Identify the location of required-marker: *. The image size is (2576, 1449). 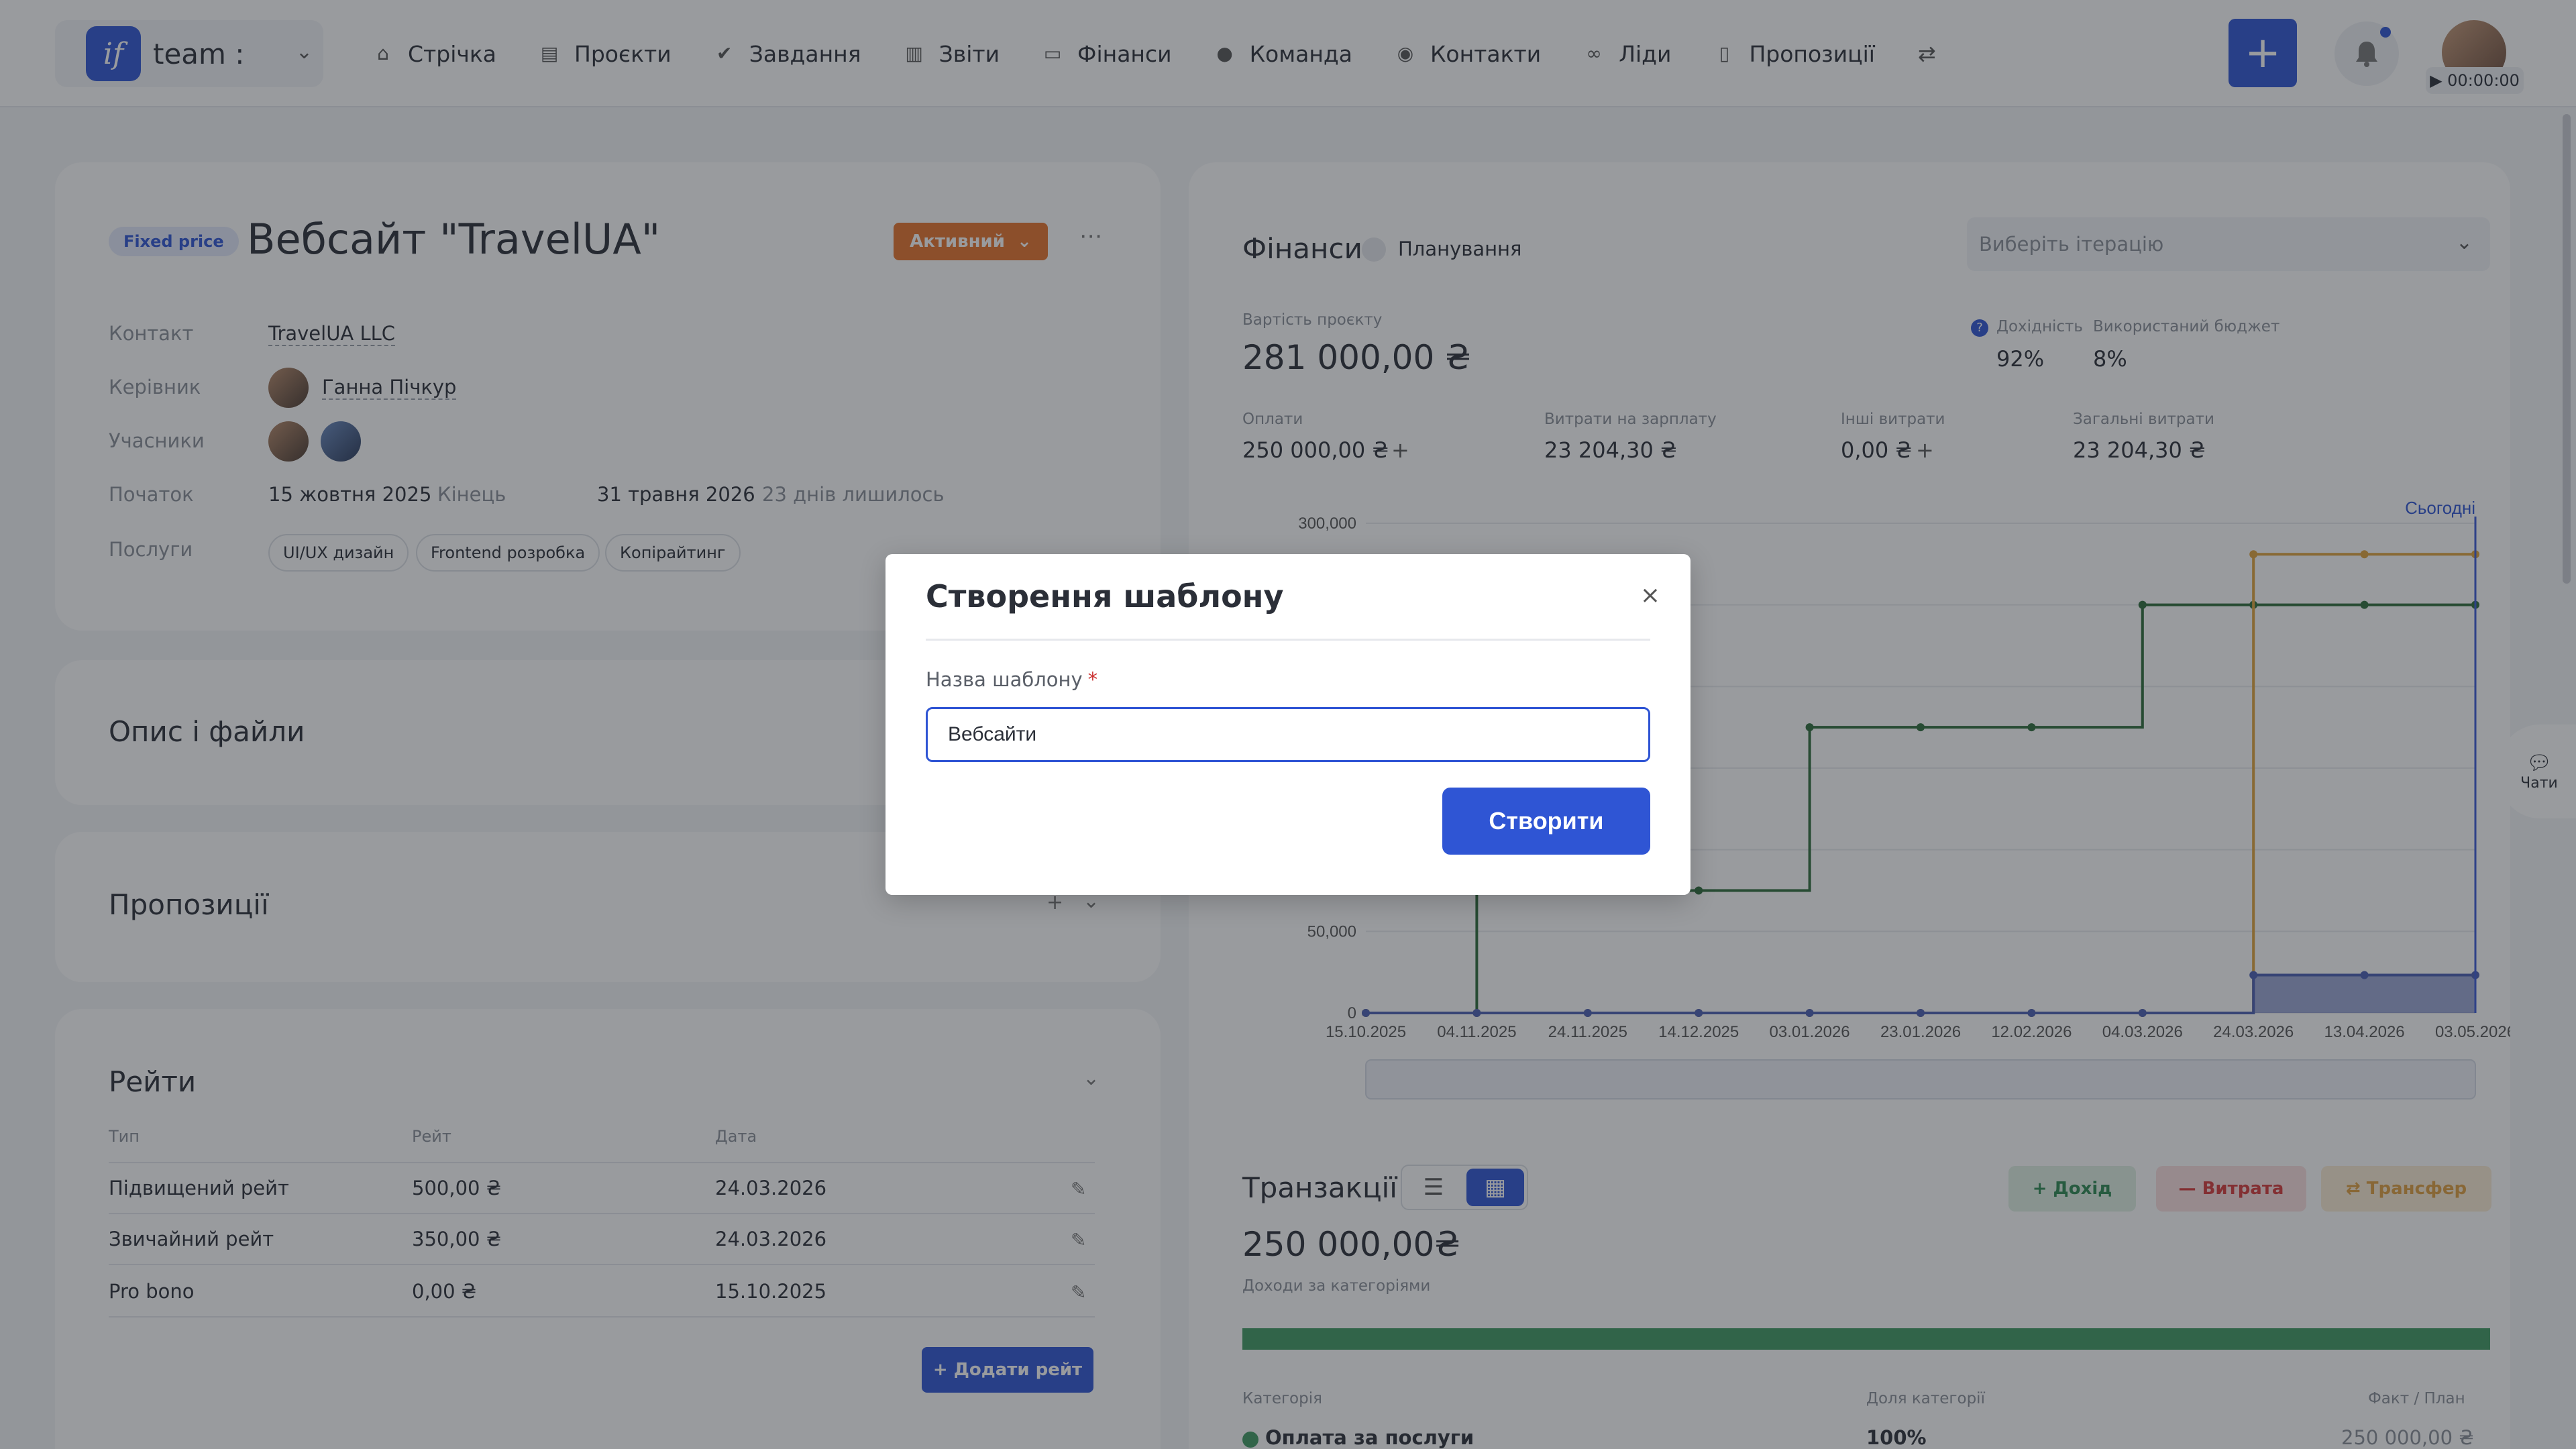
(1092, 679).